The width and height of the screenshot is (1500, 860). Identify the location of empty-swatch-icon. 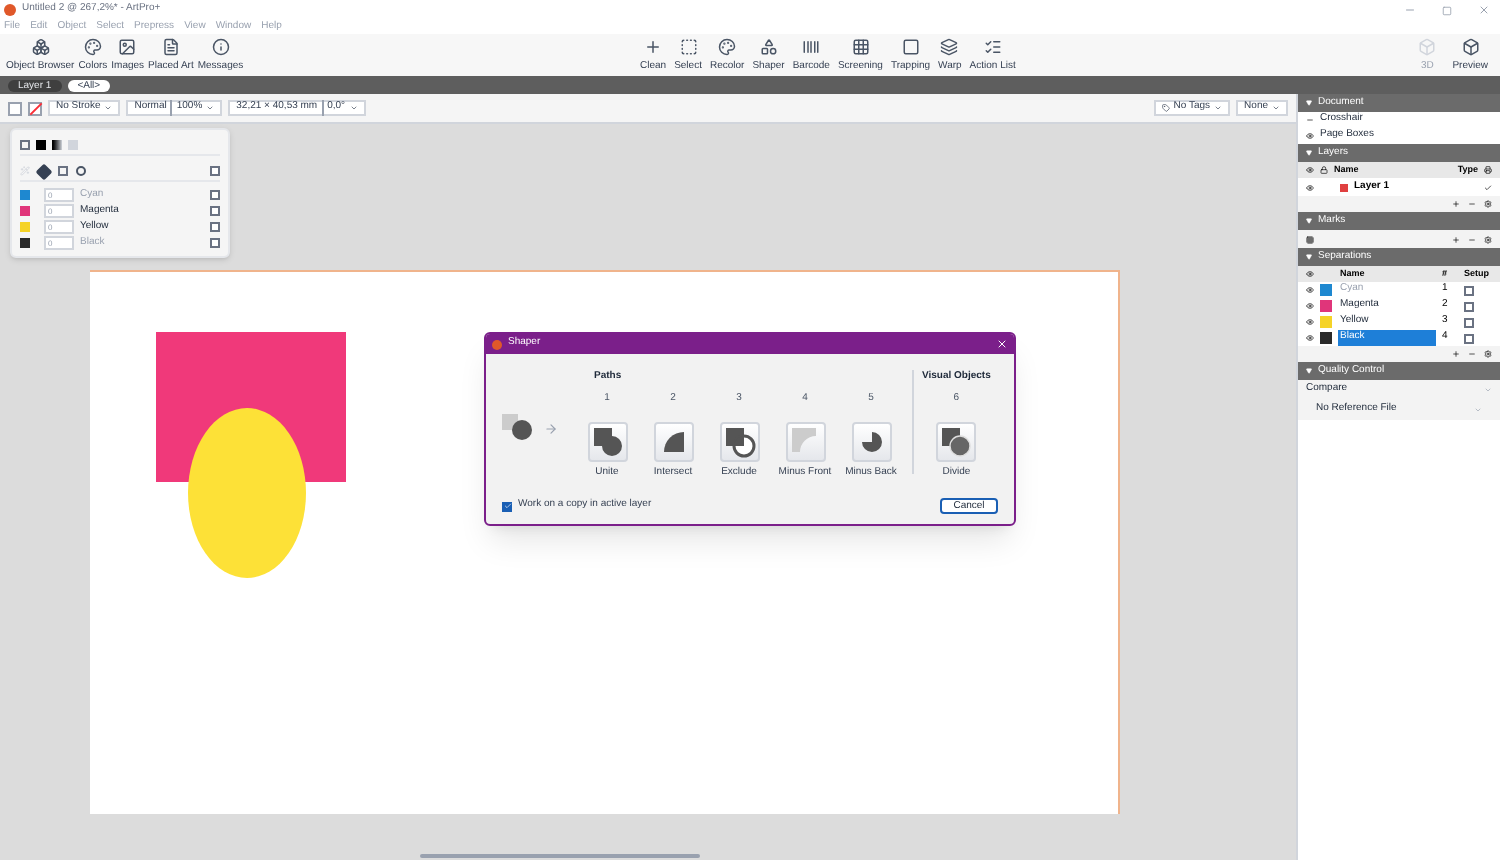
(63, 171).